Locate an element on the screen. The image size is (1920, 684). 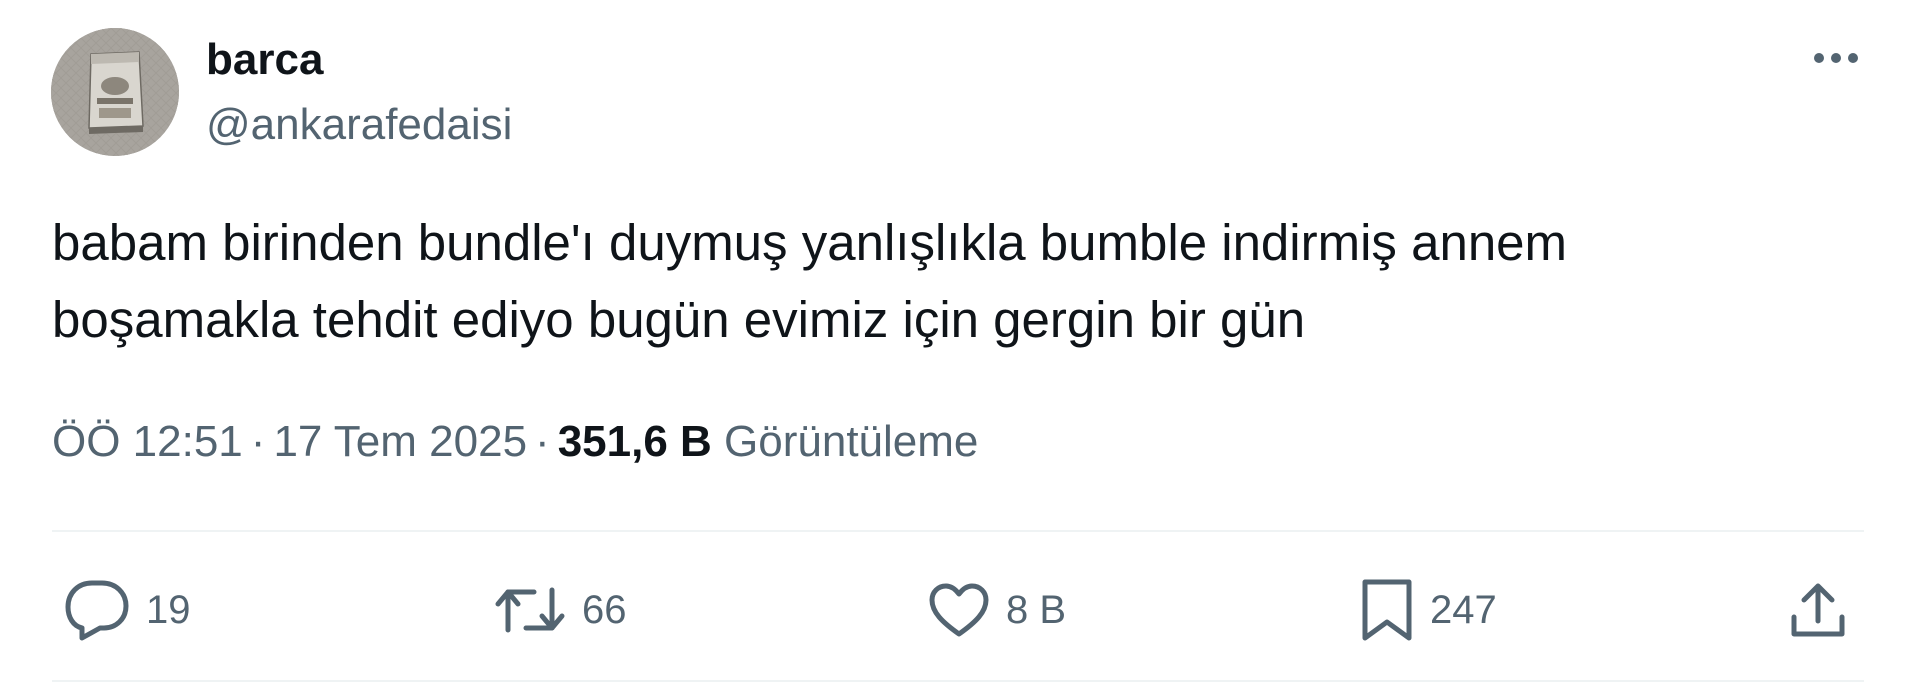
retweet-icon is located at coordinates (530, 610).